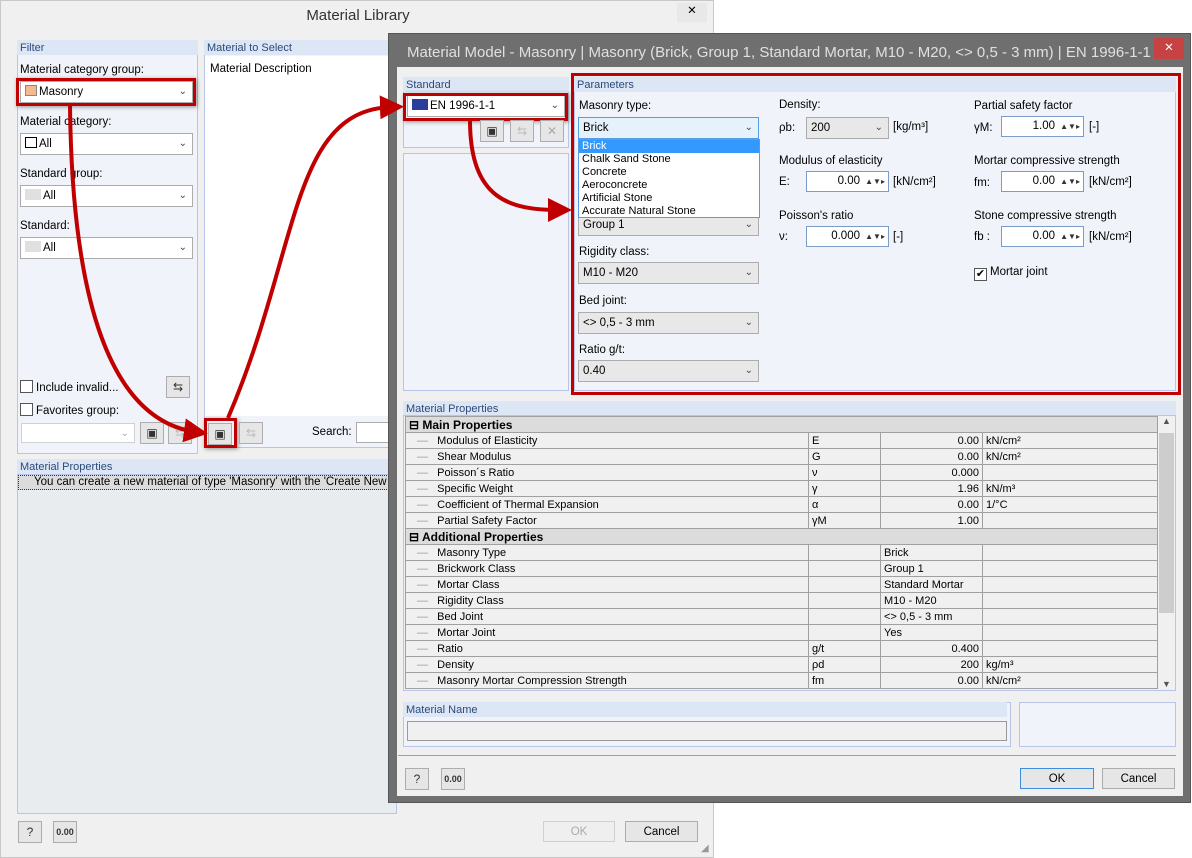 This screenshot has height=858, width=1192. Describe the element at coordinates (138, 273) in the screenshot. I see `arrow-filter-to-new` at that location.